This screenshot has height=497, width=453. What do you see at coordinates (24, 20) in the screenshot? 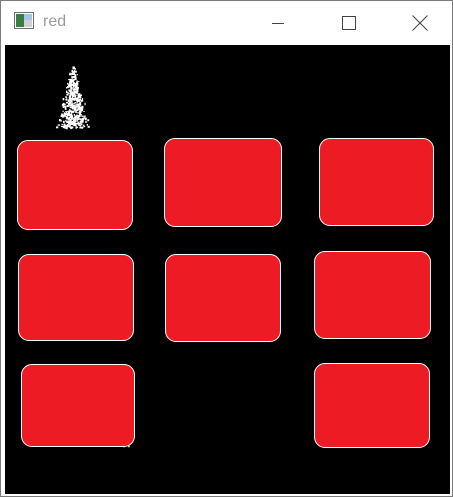
I see `image-app-icon` at bounding box center [24, 20].